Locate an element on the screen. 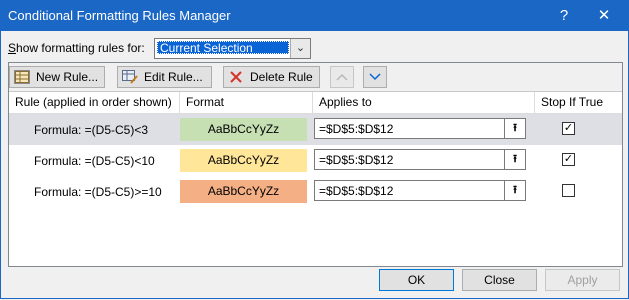 This screenshot has width=629, height=300. show-rules-select: Current Selection ⌄ is located at coordinates (232, 48).